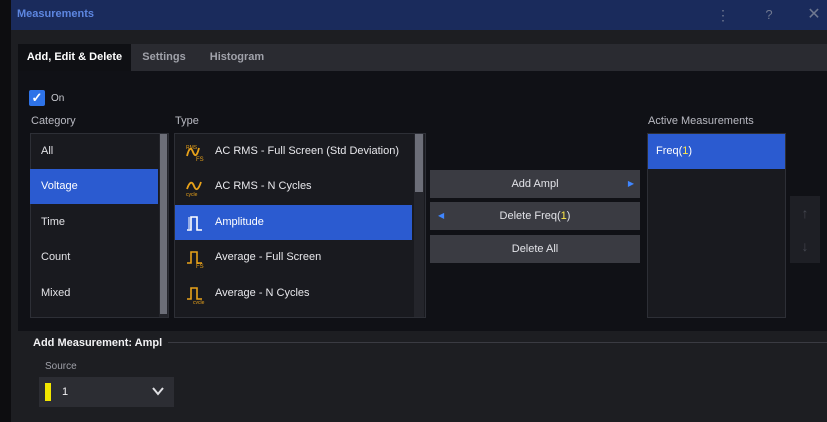  Describe the element at coordinates (419, 15) in the screenshot. I see `title-bar` at that location.